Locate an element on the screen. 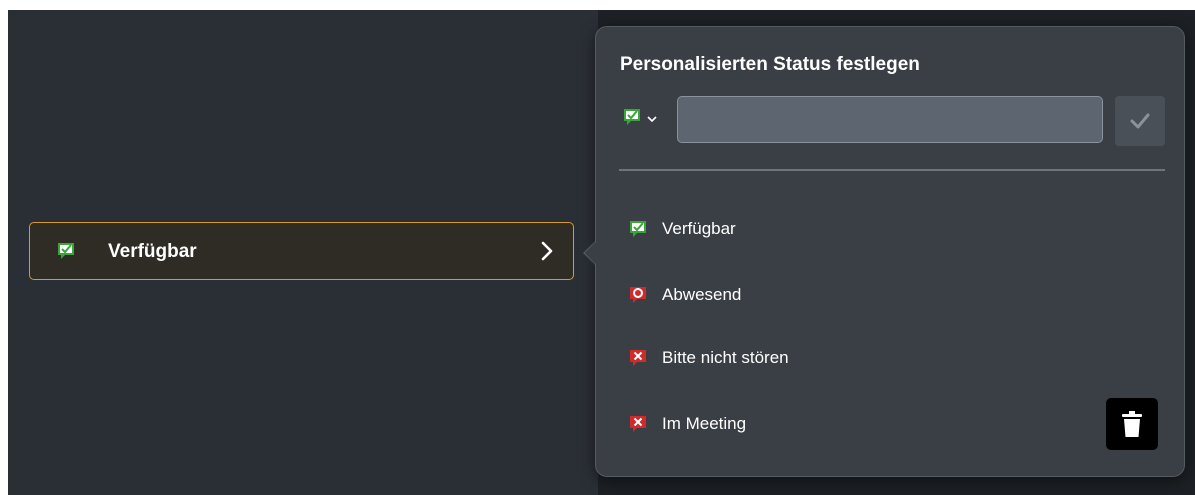 The width and height of the screenshot is (1195, 495). chevron-right-icon is located at coordinates (547, 251).